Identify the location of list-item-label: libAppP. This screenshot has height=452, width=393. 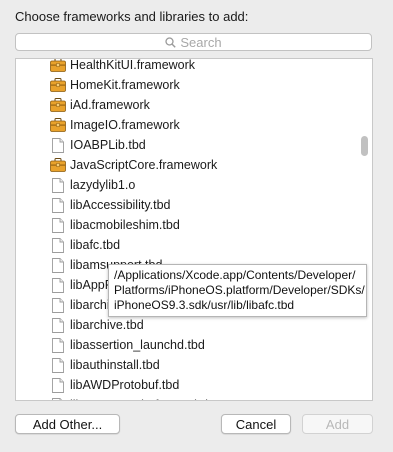
(92, 285).